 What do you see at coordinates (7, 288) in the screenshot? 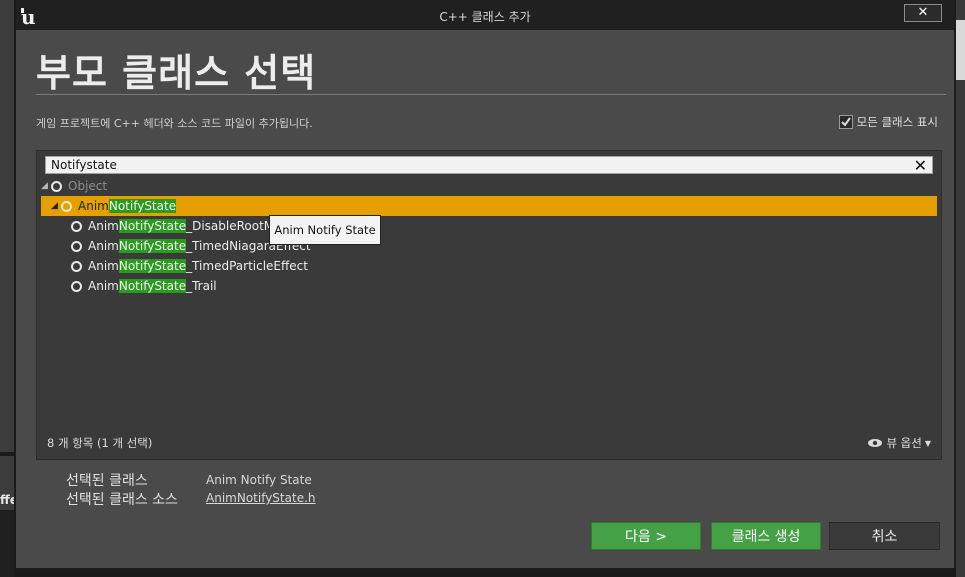
I see `background-editor-left` at bounding box center [7, 288].